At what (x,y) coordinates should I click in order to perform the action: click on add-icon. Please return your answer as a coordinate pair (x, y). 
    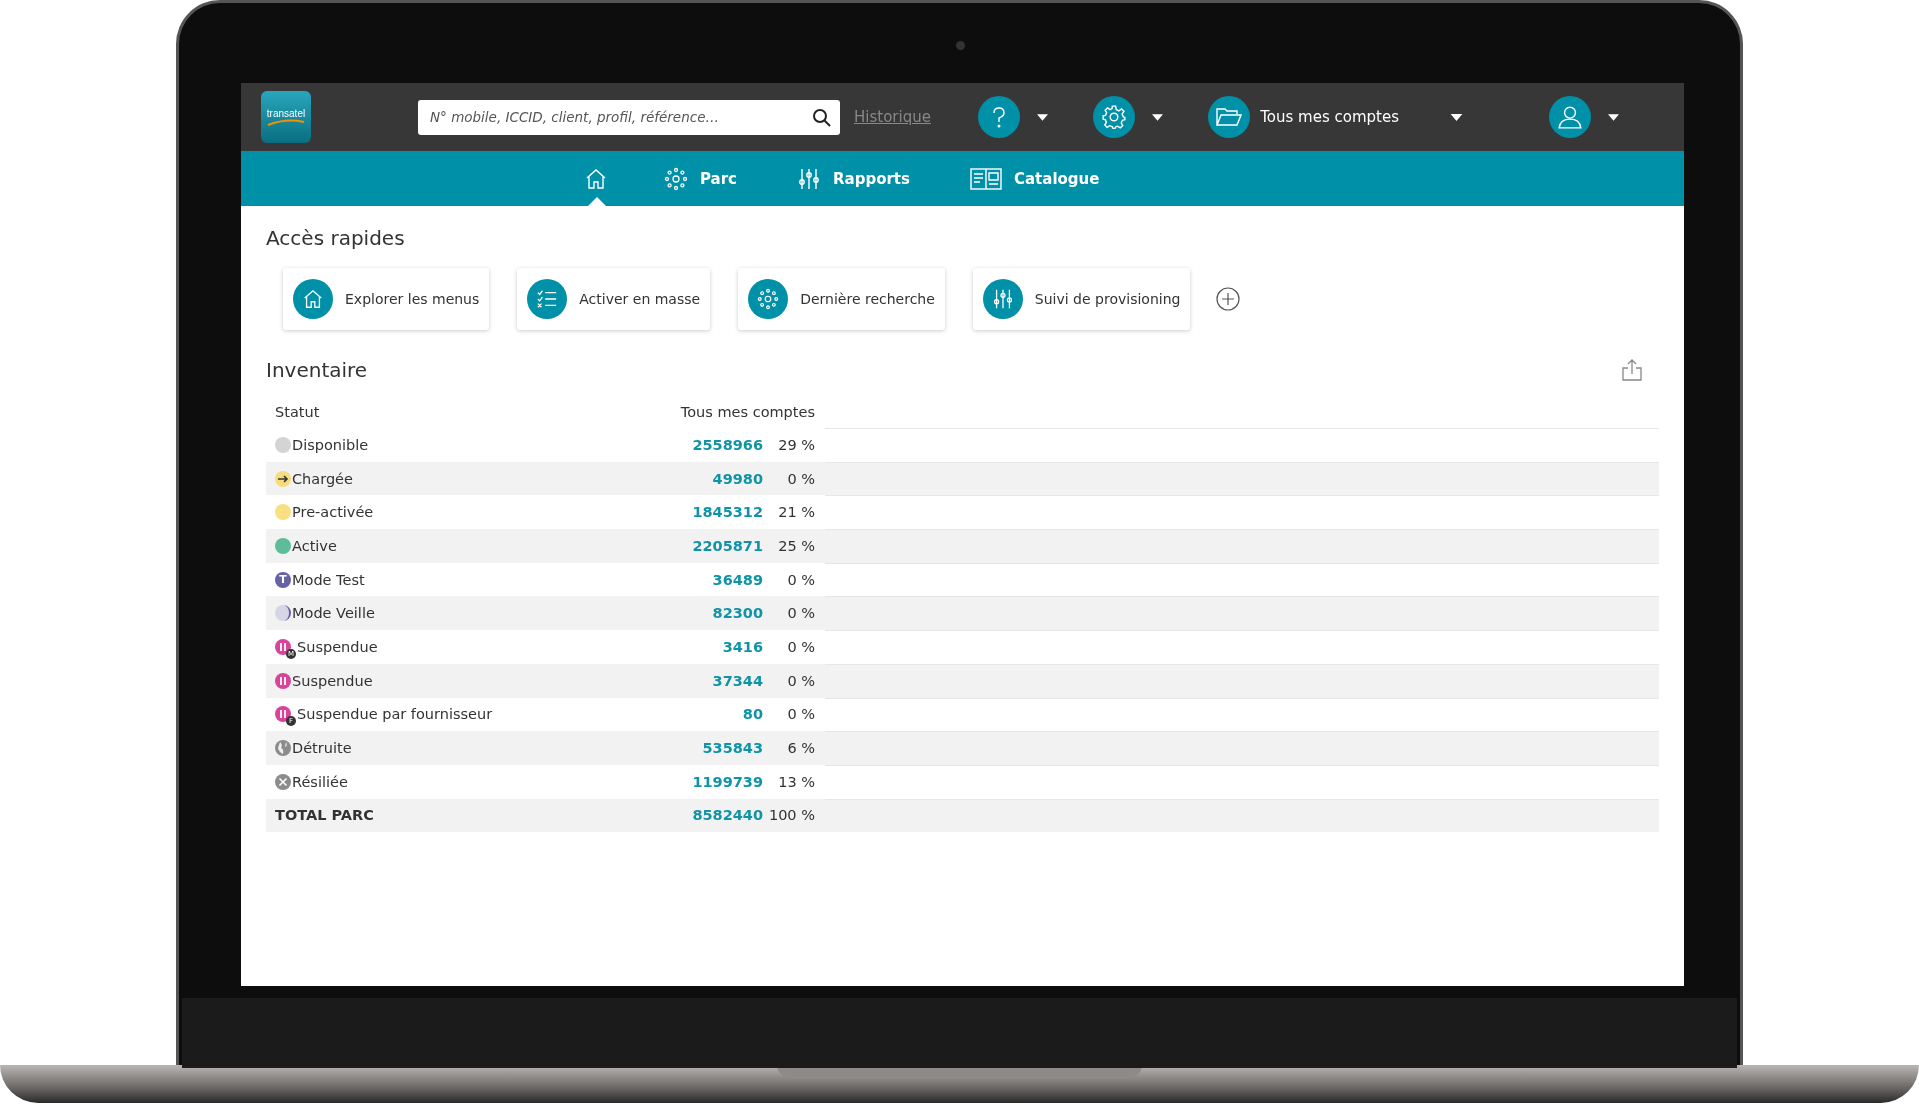
    Looking at the image, I should click on (1228, 299).